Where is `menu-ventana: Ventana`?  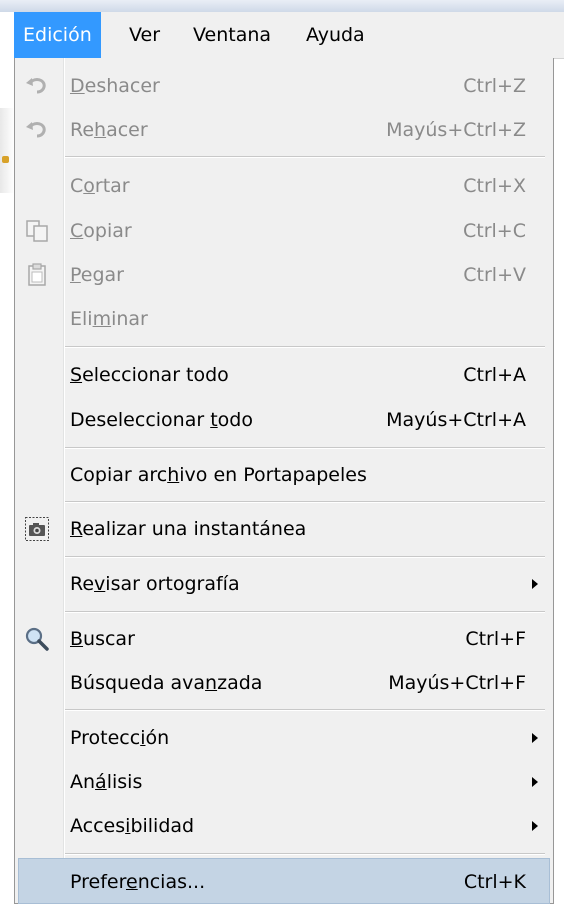 menu-ventana: Ventana is located at coordinates (232, 35).